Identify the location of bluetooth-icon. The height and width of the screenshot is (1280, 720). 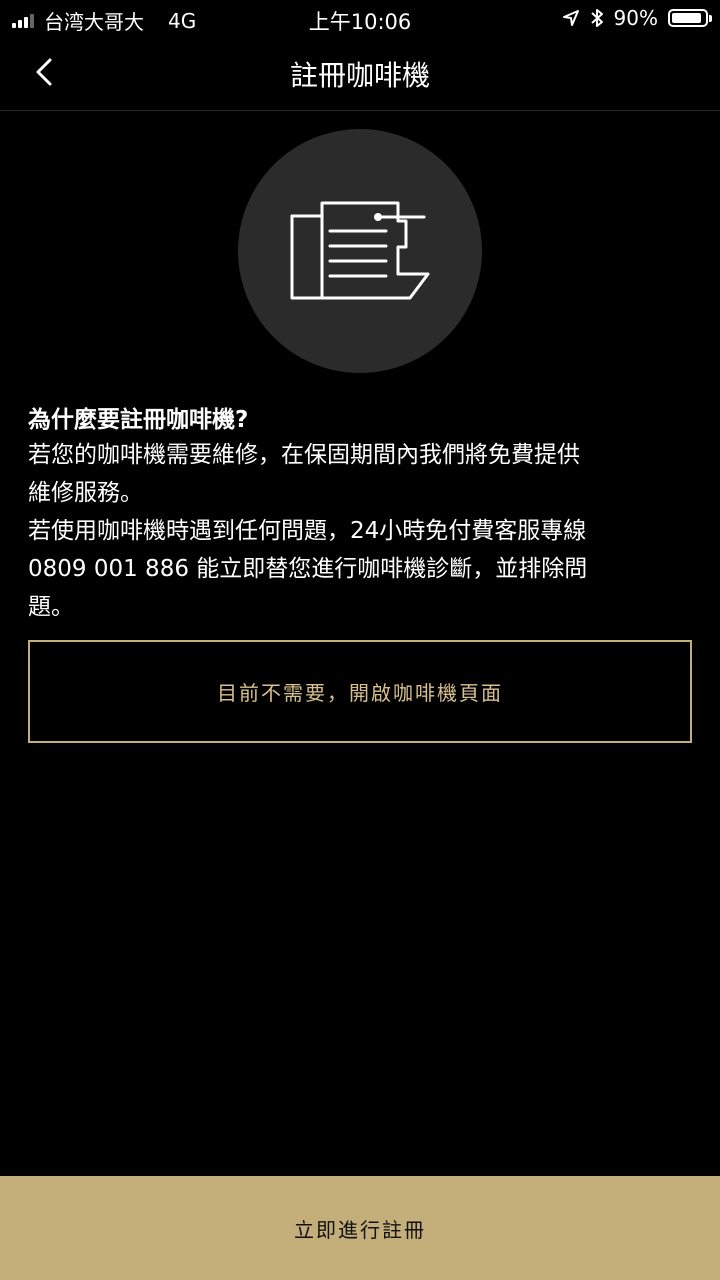
(596, 18).